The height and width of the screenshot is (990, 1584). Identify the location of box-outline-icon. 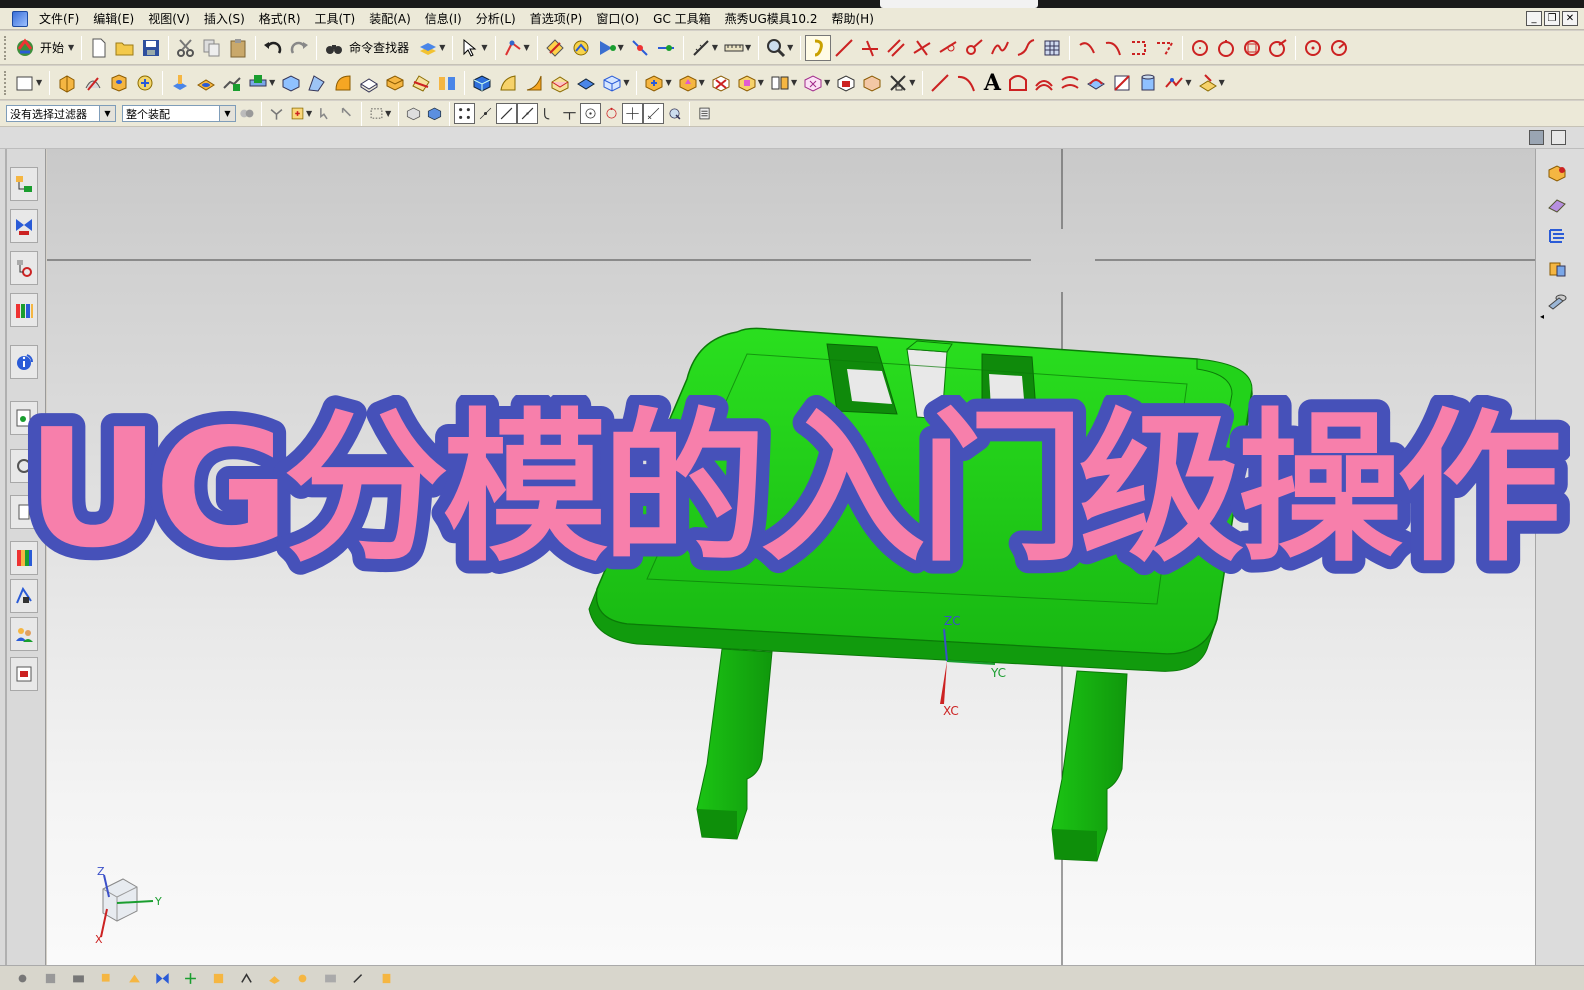
(872, 83).